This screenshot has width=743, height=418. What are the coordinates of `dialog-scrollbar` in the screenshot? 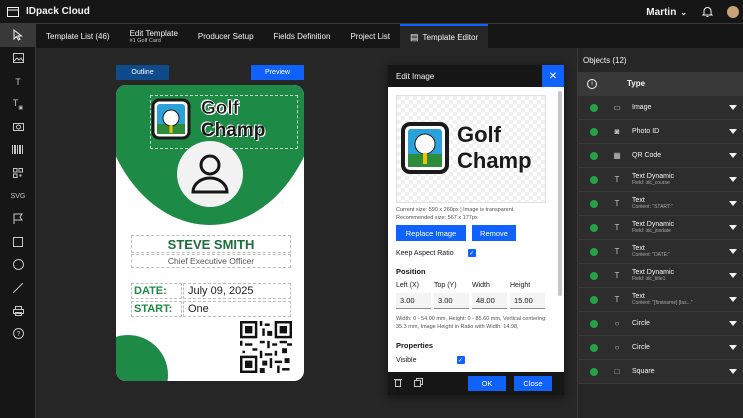 It's located at (560, 193).